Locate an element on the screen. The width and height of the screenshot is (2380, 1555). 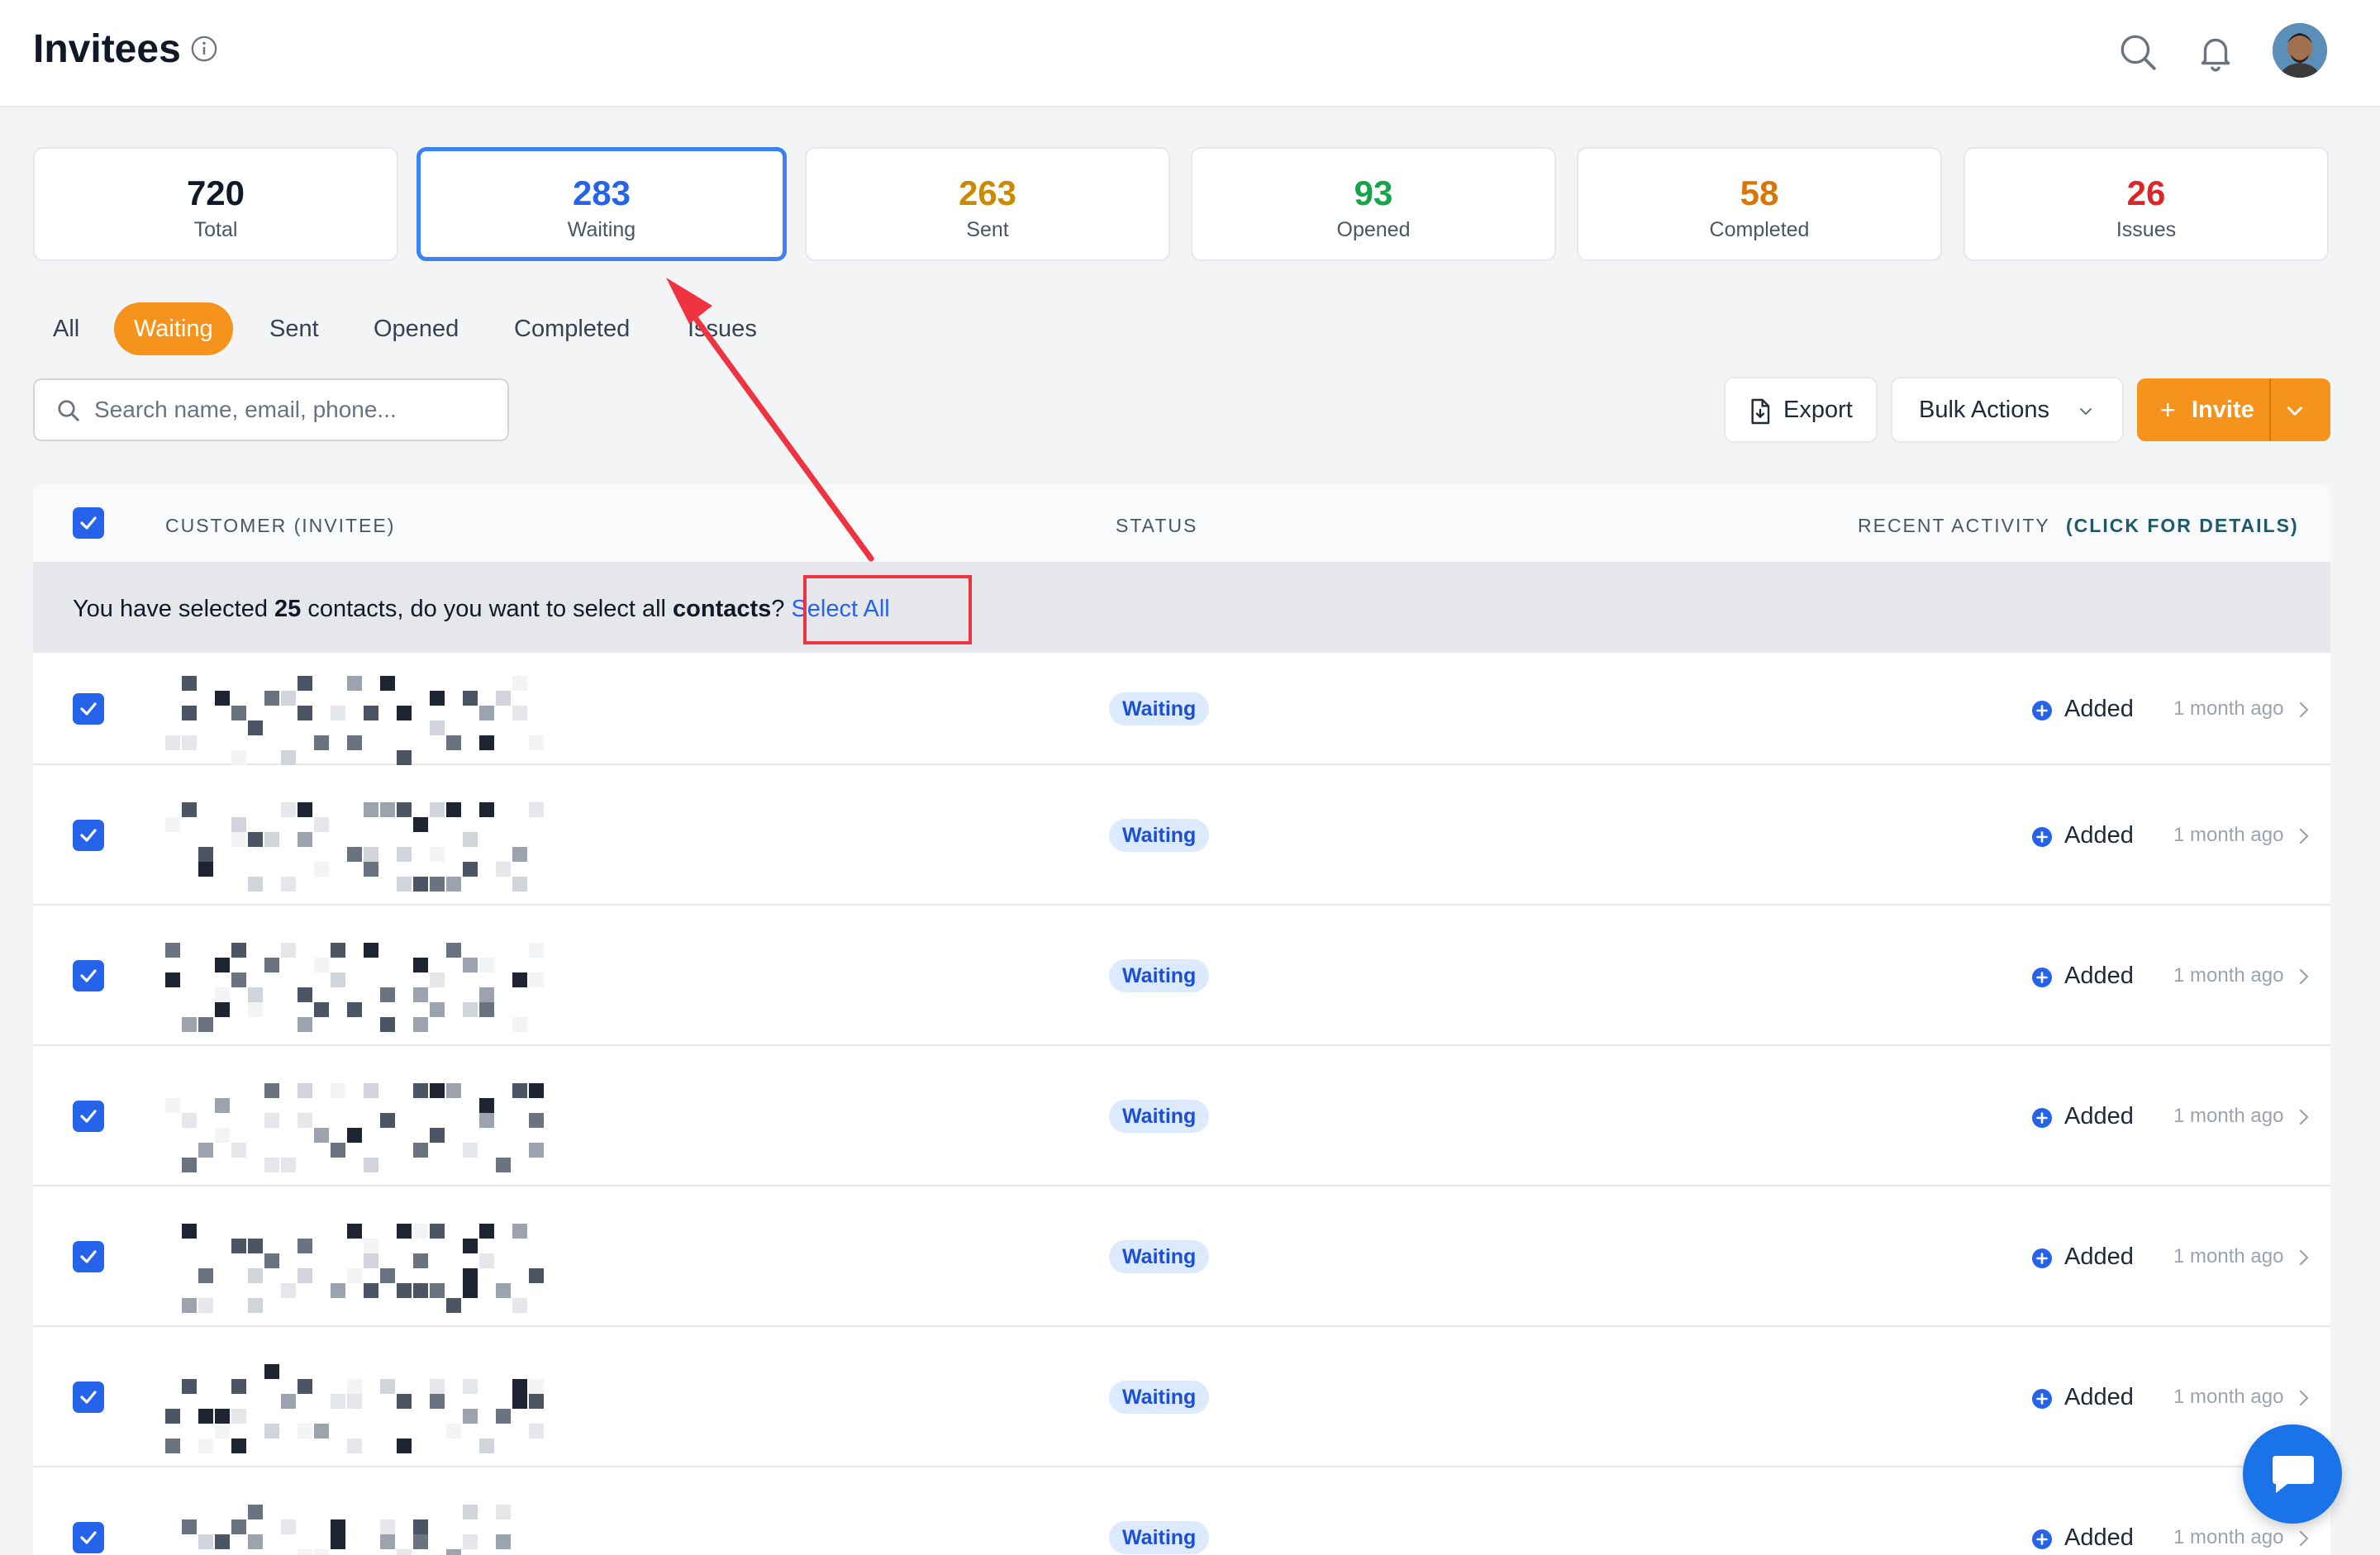
stat-value: 263 is located at coordinates (987, 193).